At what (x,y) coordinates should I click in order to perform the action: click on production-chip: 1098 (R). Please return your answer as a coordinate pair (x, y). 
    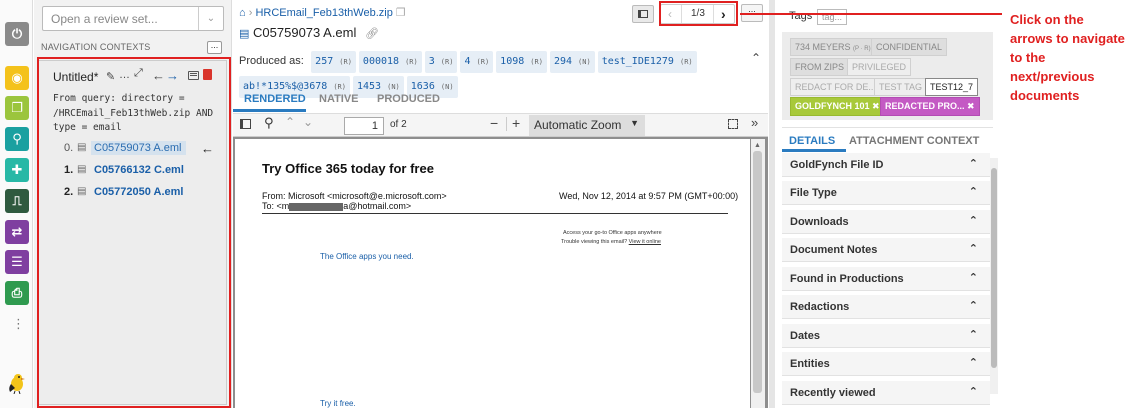
    Looking at the image, I should click on (521, 62).